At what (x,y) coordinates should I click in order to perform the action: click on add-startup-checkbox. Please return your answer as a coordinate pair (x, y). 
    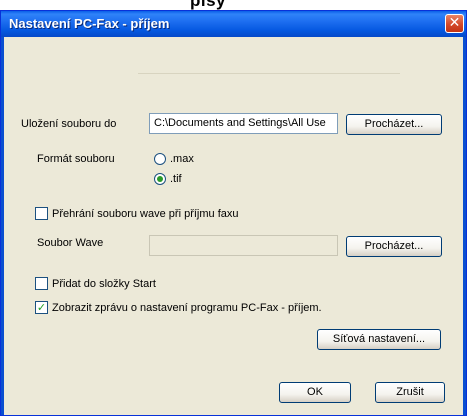
    Looking at the image, I should click on (41, 283).